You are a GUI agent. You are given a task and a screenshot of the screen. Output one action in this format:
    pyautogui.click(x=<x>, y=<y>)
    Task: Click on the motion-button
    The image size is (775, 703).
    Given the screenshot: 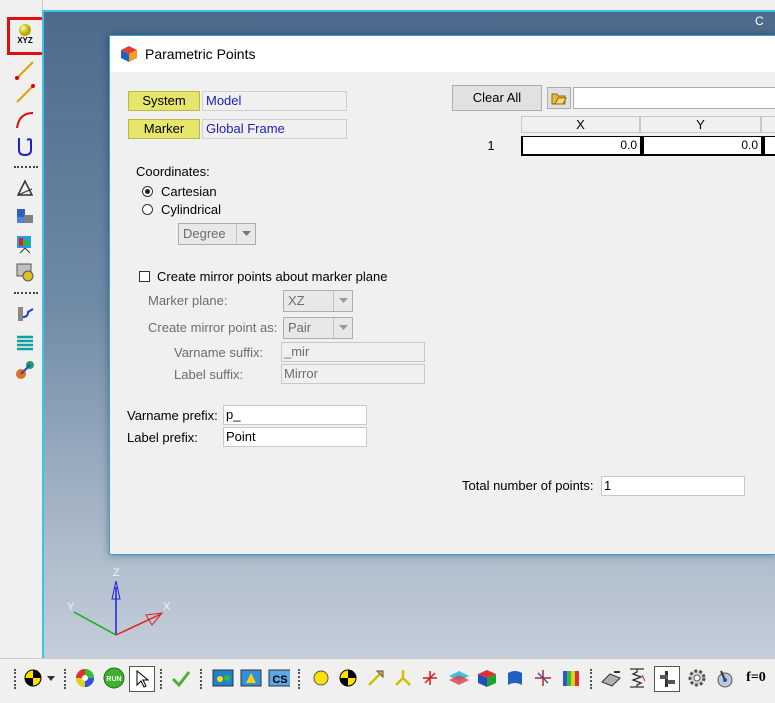 What is the action you would take?
    pyautogui.click(x=667, y=679)
    